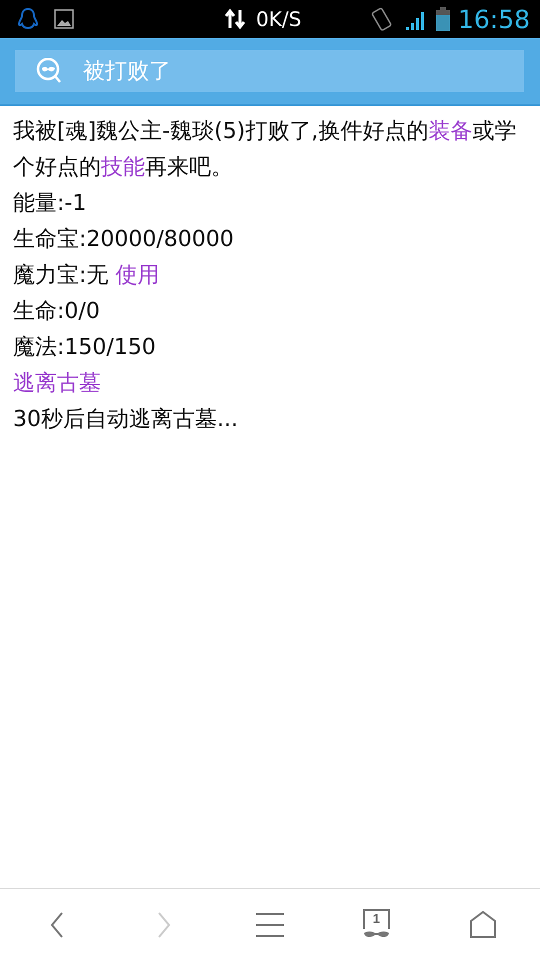 Image resolution: width=540 pixels, height=960 pixels. I want to click on message-text: 我被[魂]魏公主-魏琰(5)打败了,换件好点的装备或学个好点的技能再来吧。, so click(265, 150).